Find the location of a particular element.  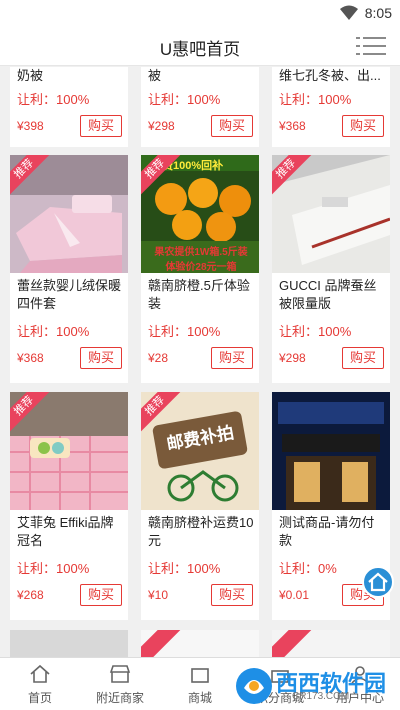

product-name: 赣南脐橙补运费10元 is located at coordinates (201, 531).